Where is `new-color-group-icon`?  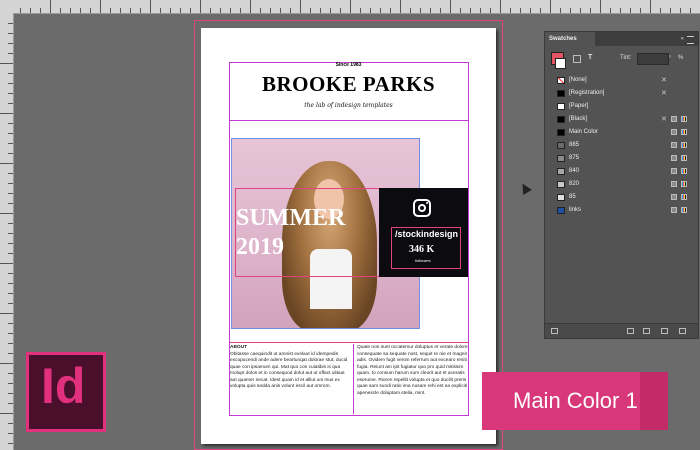 new-color-group-icon is located at coordinates (630, 331).